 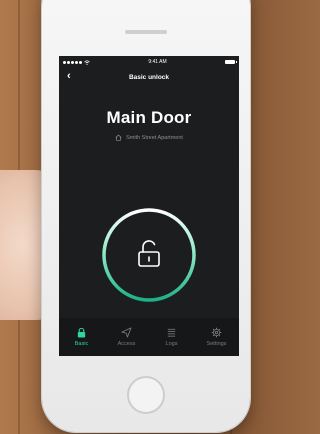 I want to click on tab-label: Access, so click(x=126, y=344).